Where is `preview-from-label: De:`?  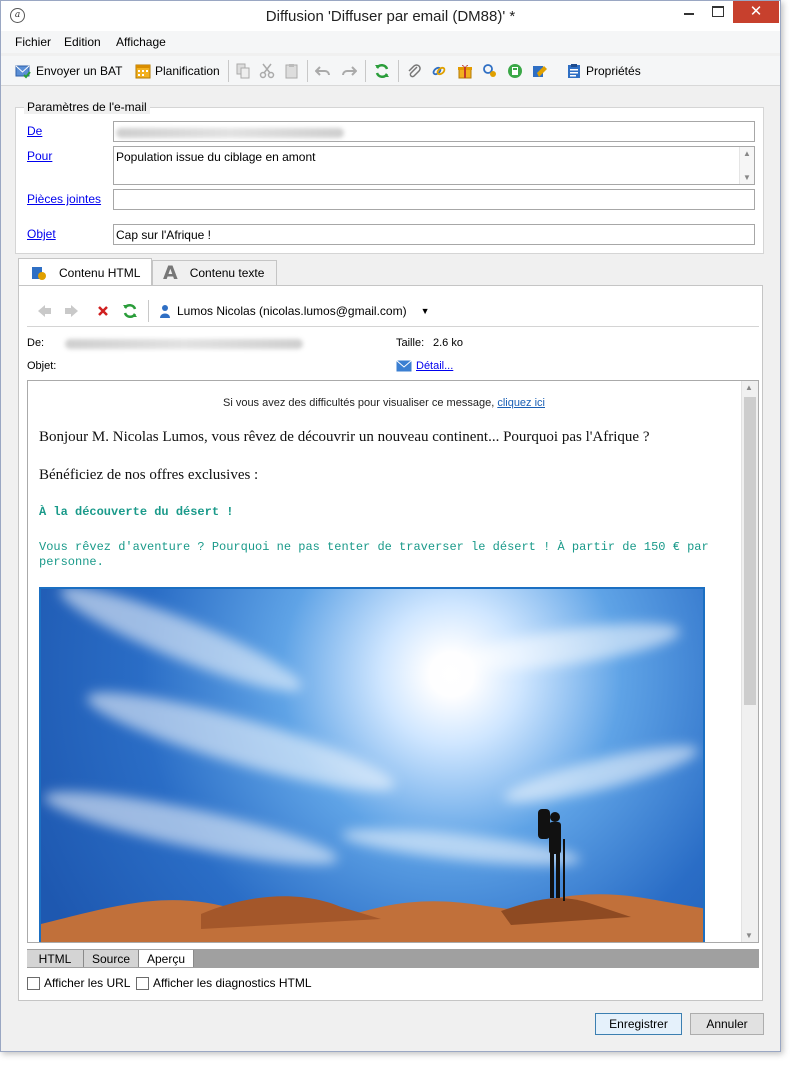
preview-from-label: De: is located at coordinates (36, 343).